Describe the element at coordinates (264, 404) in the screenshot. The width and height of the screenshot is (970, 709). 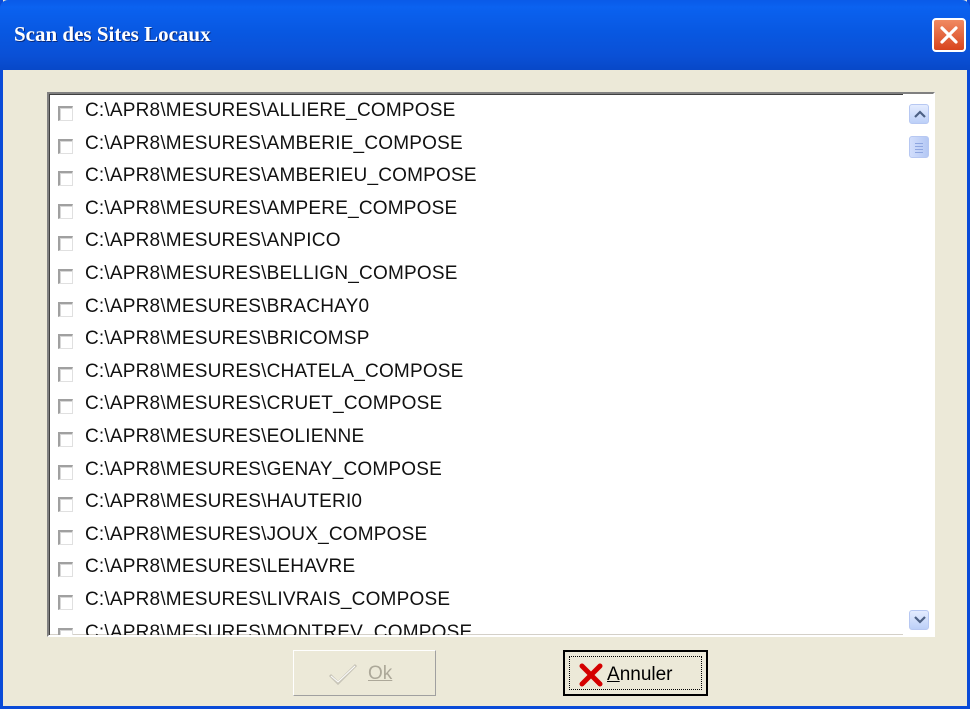
I see `list-item-label: C:\APR8\MESURES\CRUET_COMPOSE` at that location.